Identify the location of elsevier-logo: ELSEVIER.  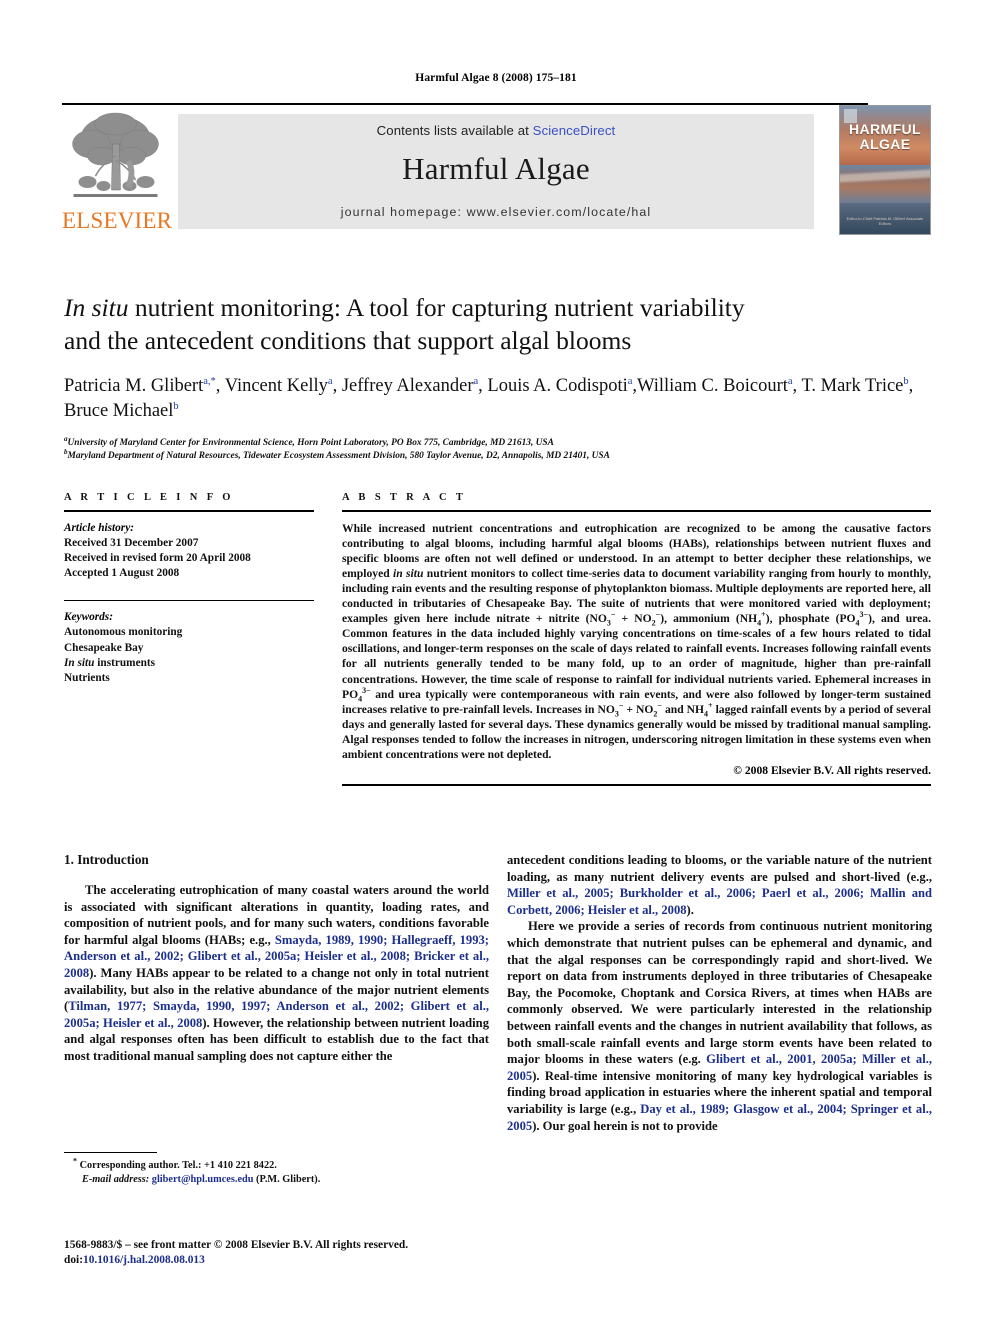
(117, 171).